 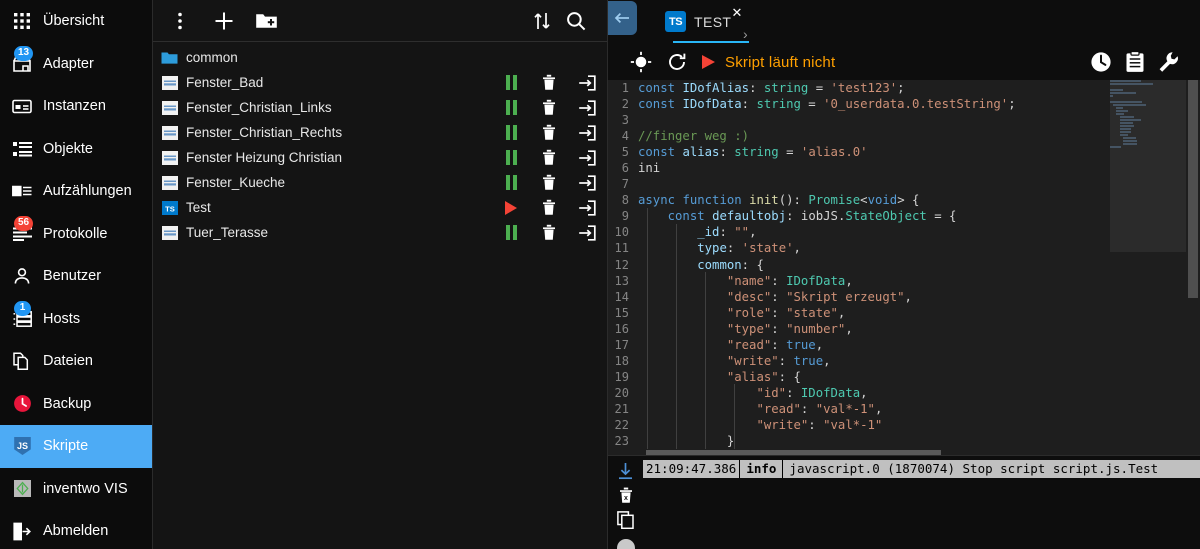 I want to click on sidebar-item-aufzaehlungen: Aufzählungen, so click(x=76, y=191).